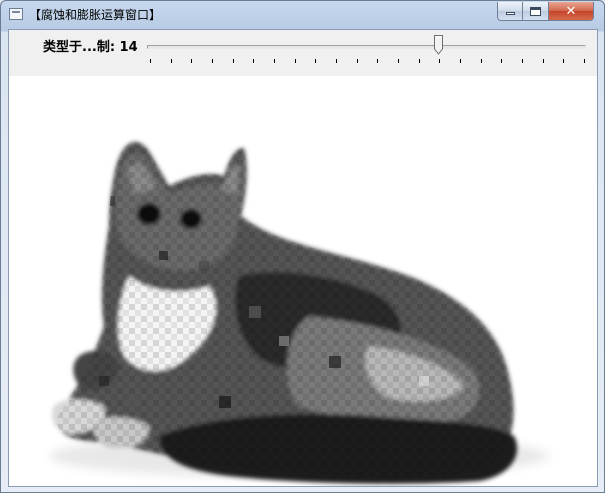 Image resolution: width=605 pixels, height=493 pixels. I want to click on minimize-button, so click(510, 11).